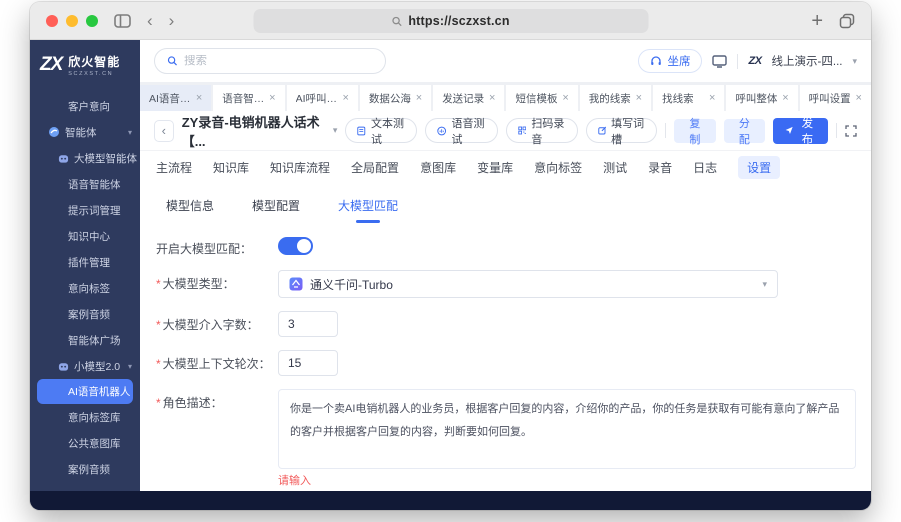 The height and width of the screenshot is (522, 901). I want to click on global-search, so click(270, 61).